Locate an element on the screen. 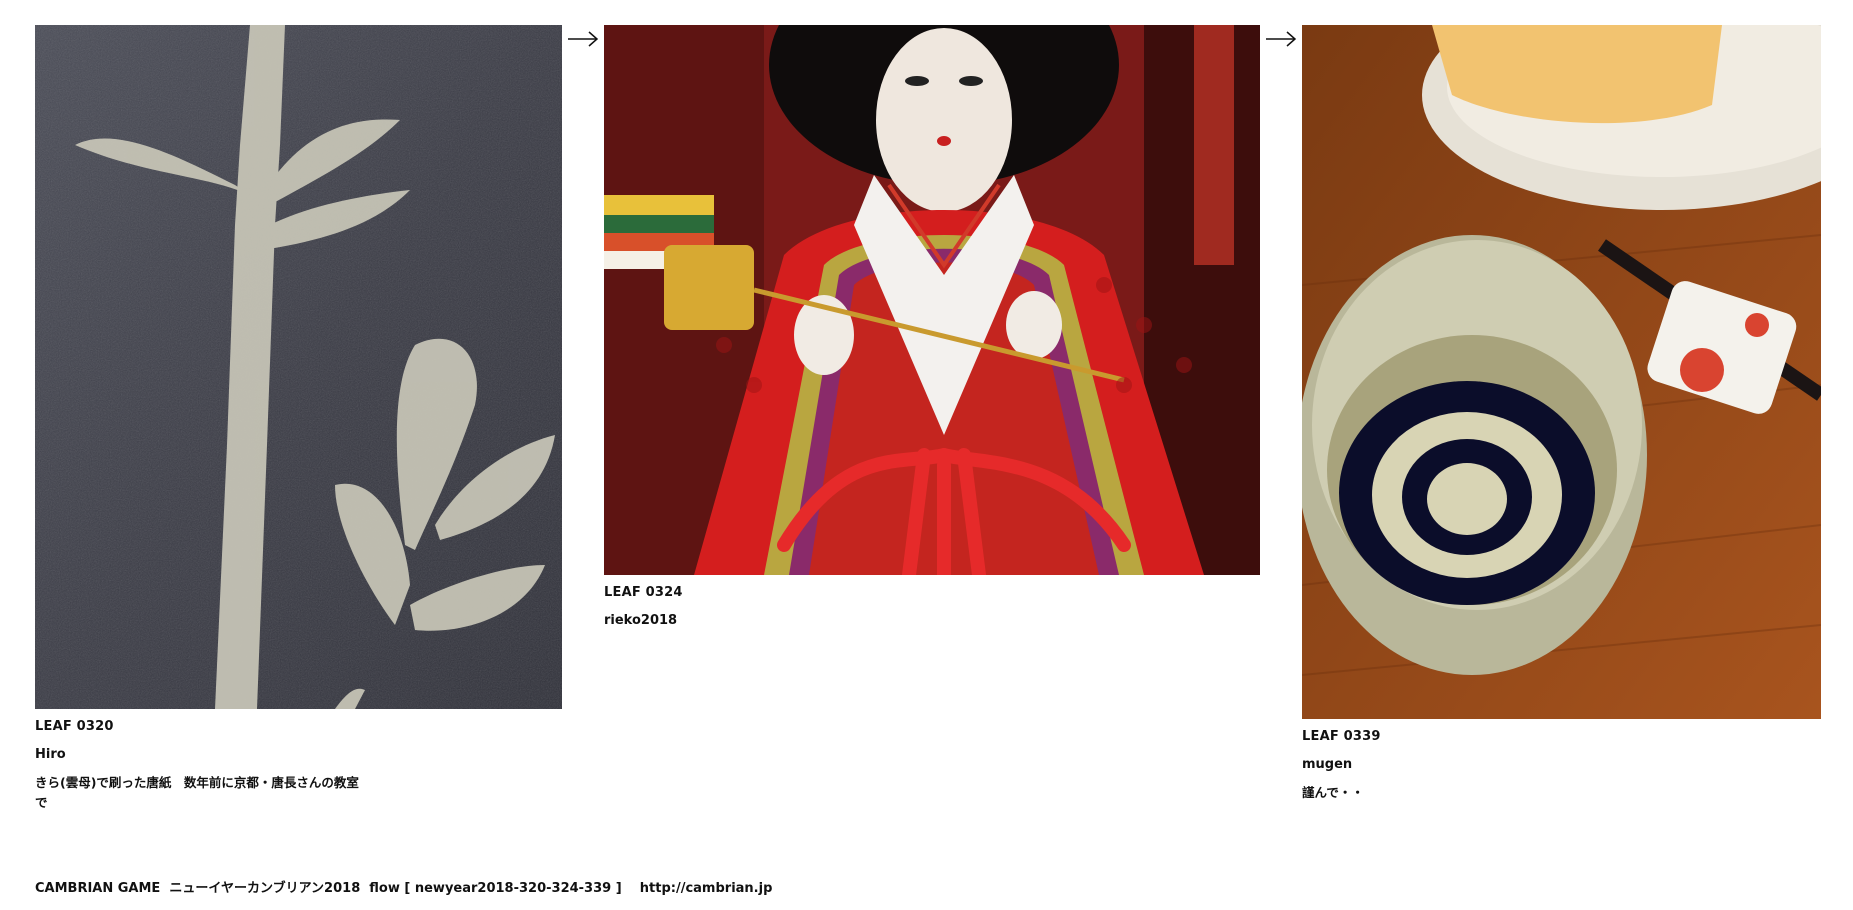 This screenshot has height=910, width=1853. leaf-id: LEAF 0320 is located at coordinates (74, 726).